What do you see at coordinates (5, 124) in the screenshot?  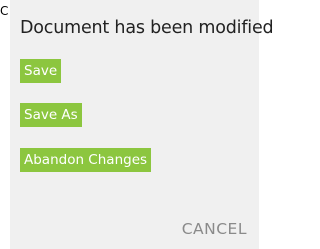 I see `background-app-edge: C` at bounding box center [5, 124].